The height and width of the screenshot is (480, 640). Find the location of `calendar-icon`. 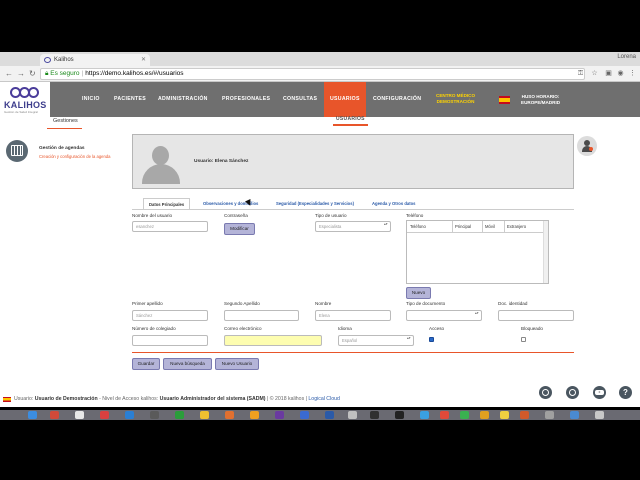

calendar-icon is located at coordinates (17, 151).